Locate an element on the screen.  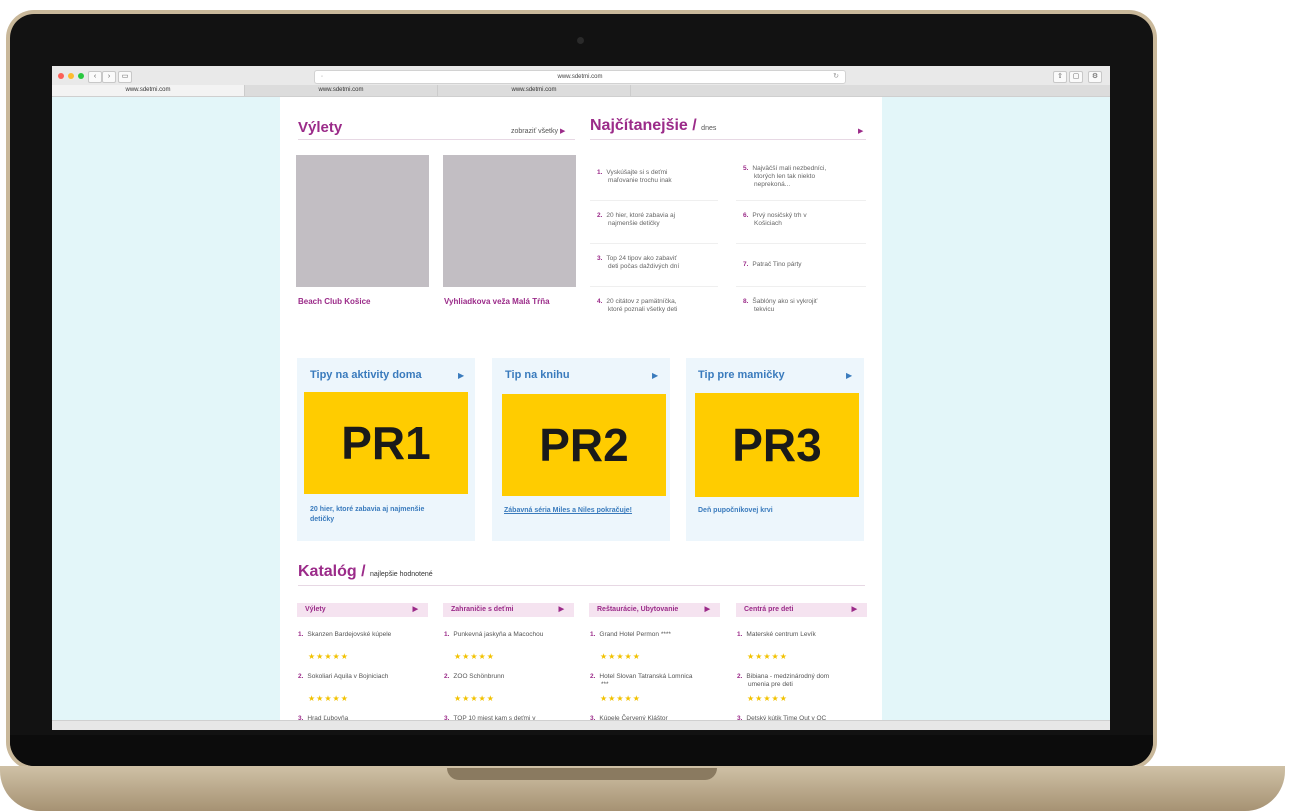
tab-bar-empty is located at coordinates (870, 90).